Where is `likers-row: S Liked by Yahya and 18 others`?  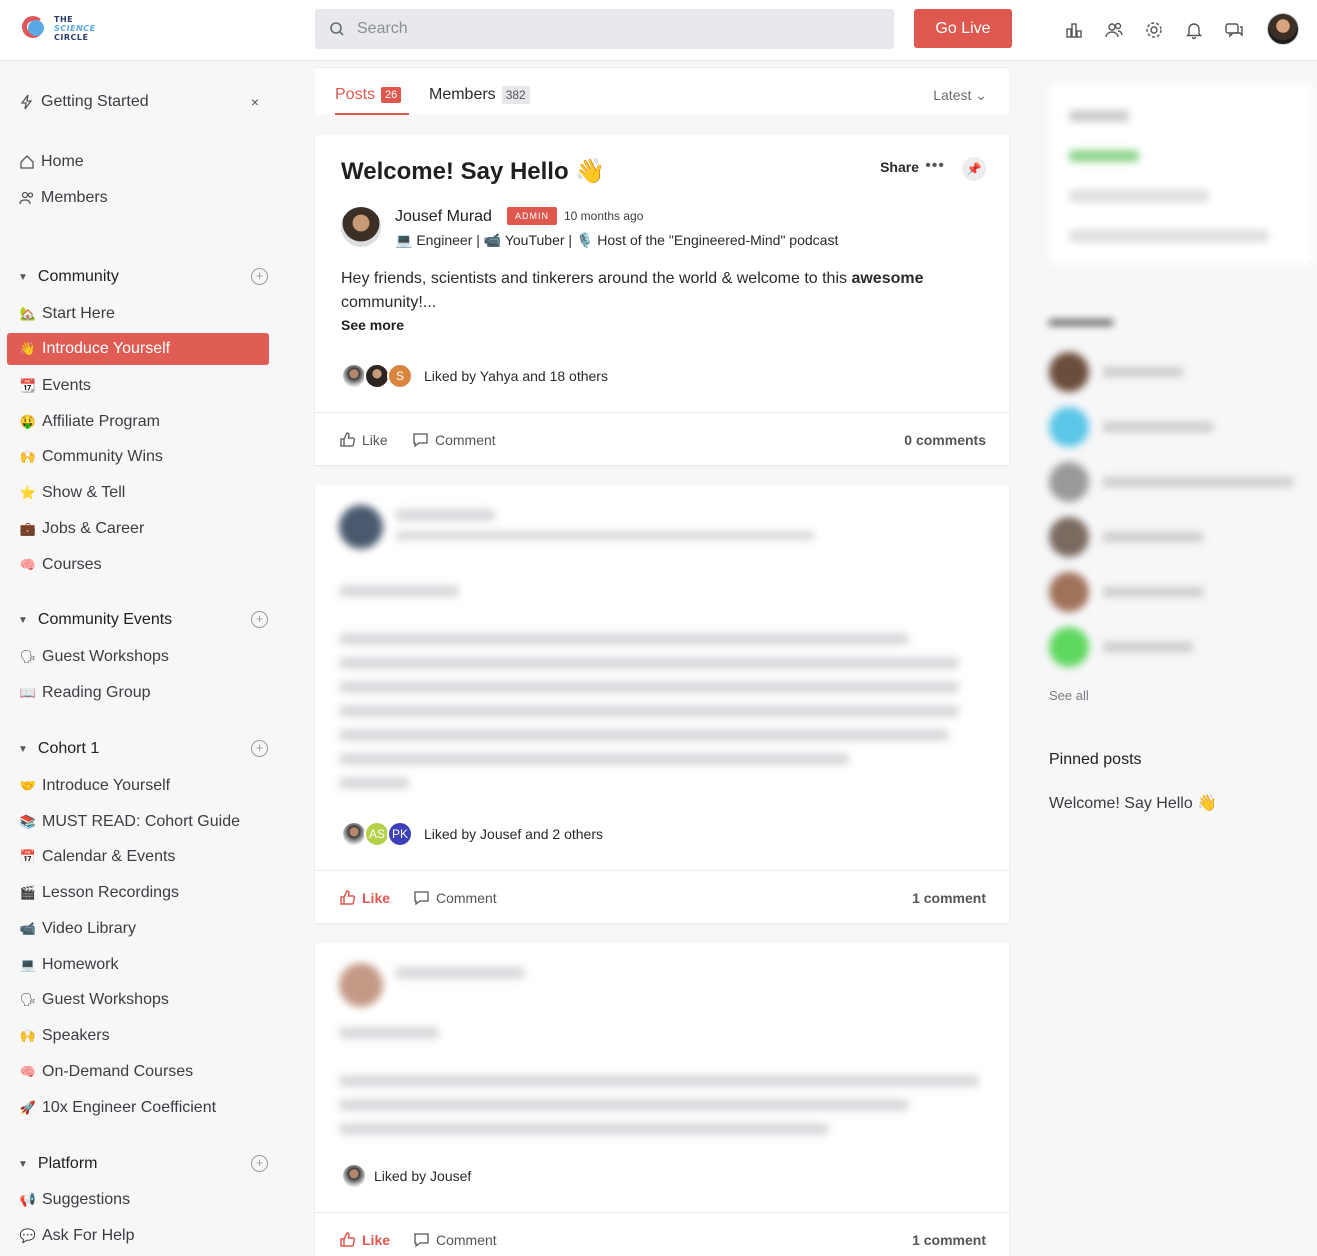
likers-row: S Liked by Yahya and 18 others is located at coordinates (474, 376).